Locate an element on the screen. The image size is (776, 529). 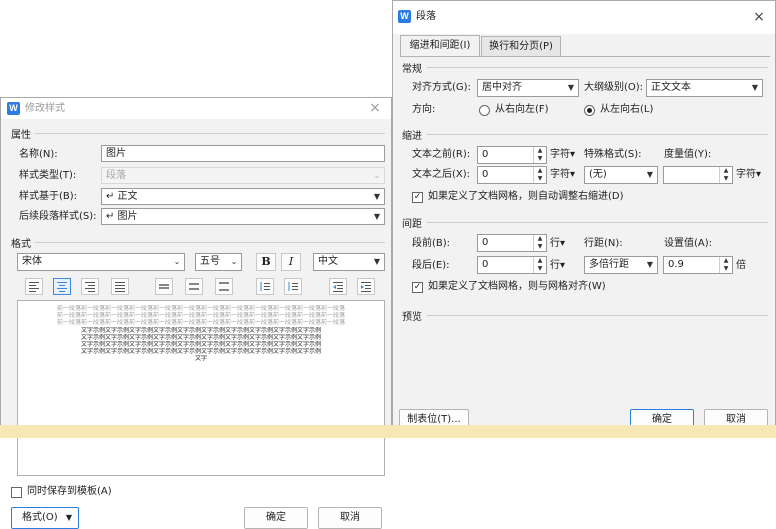
space-after-spinner: 0 ▲ ▼ is located at coordinates (512, 265).